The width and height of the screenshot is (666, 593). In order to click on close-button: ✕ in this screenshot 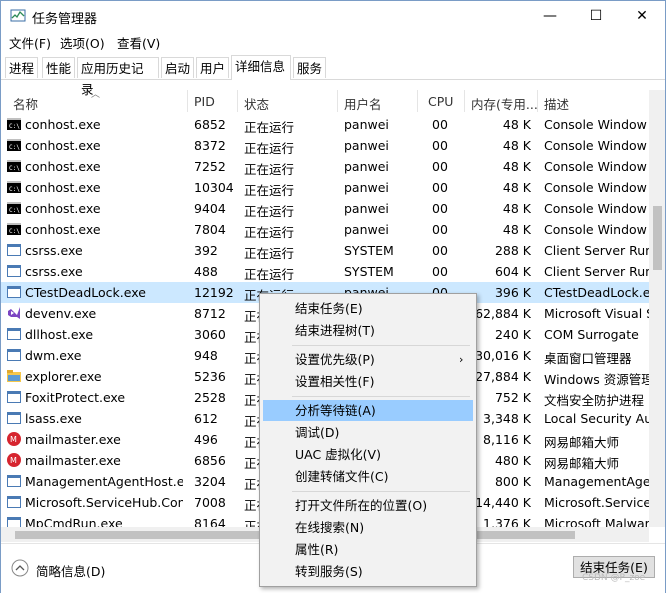, I will do `click(642, 16)`.